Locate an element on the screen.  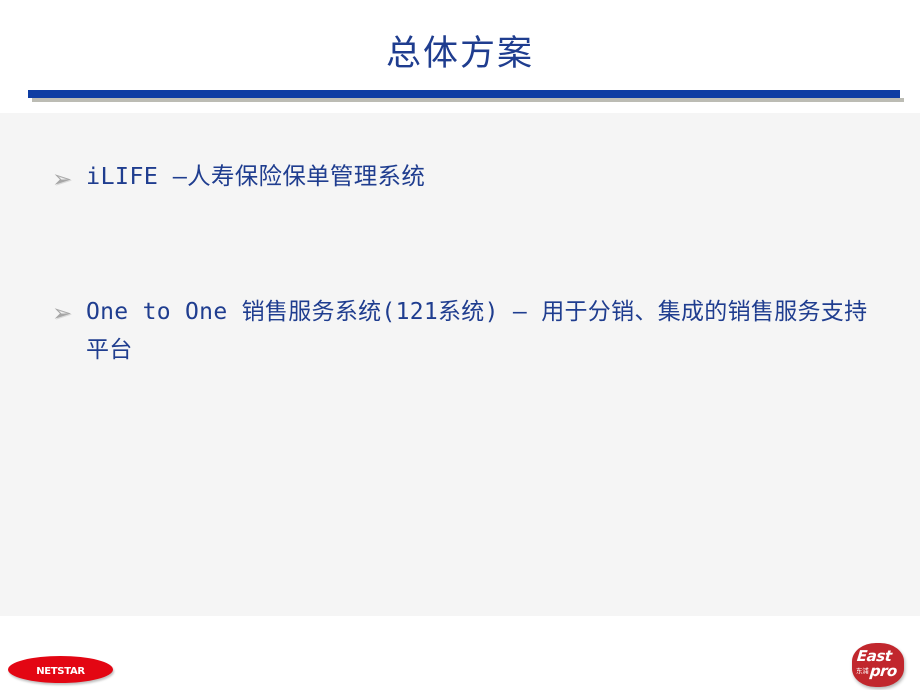
slide-footer: NetStar is located at coordinates (460, 653).